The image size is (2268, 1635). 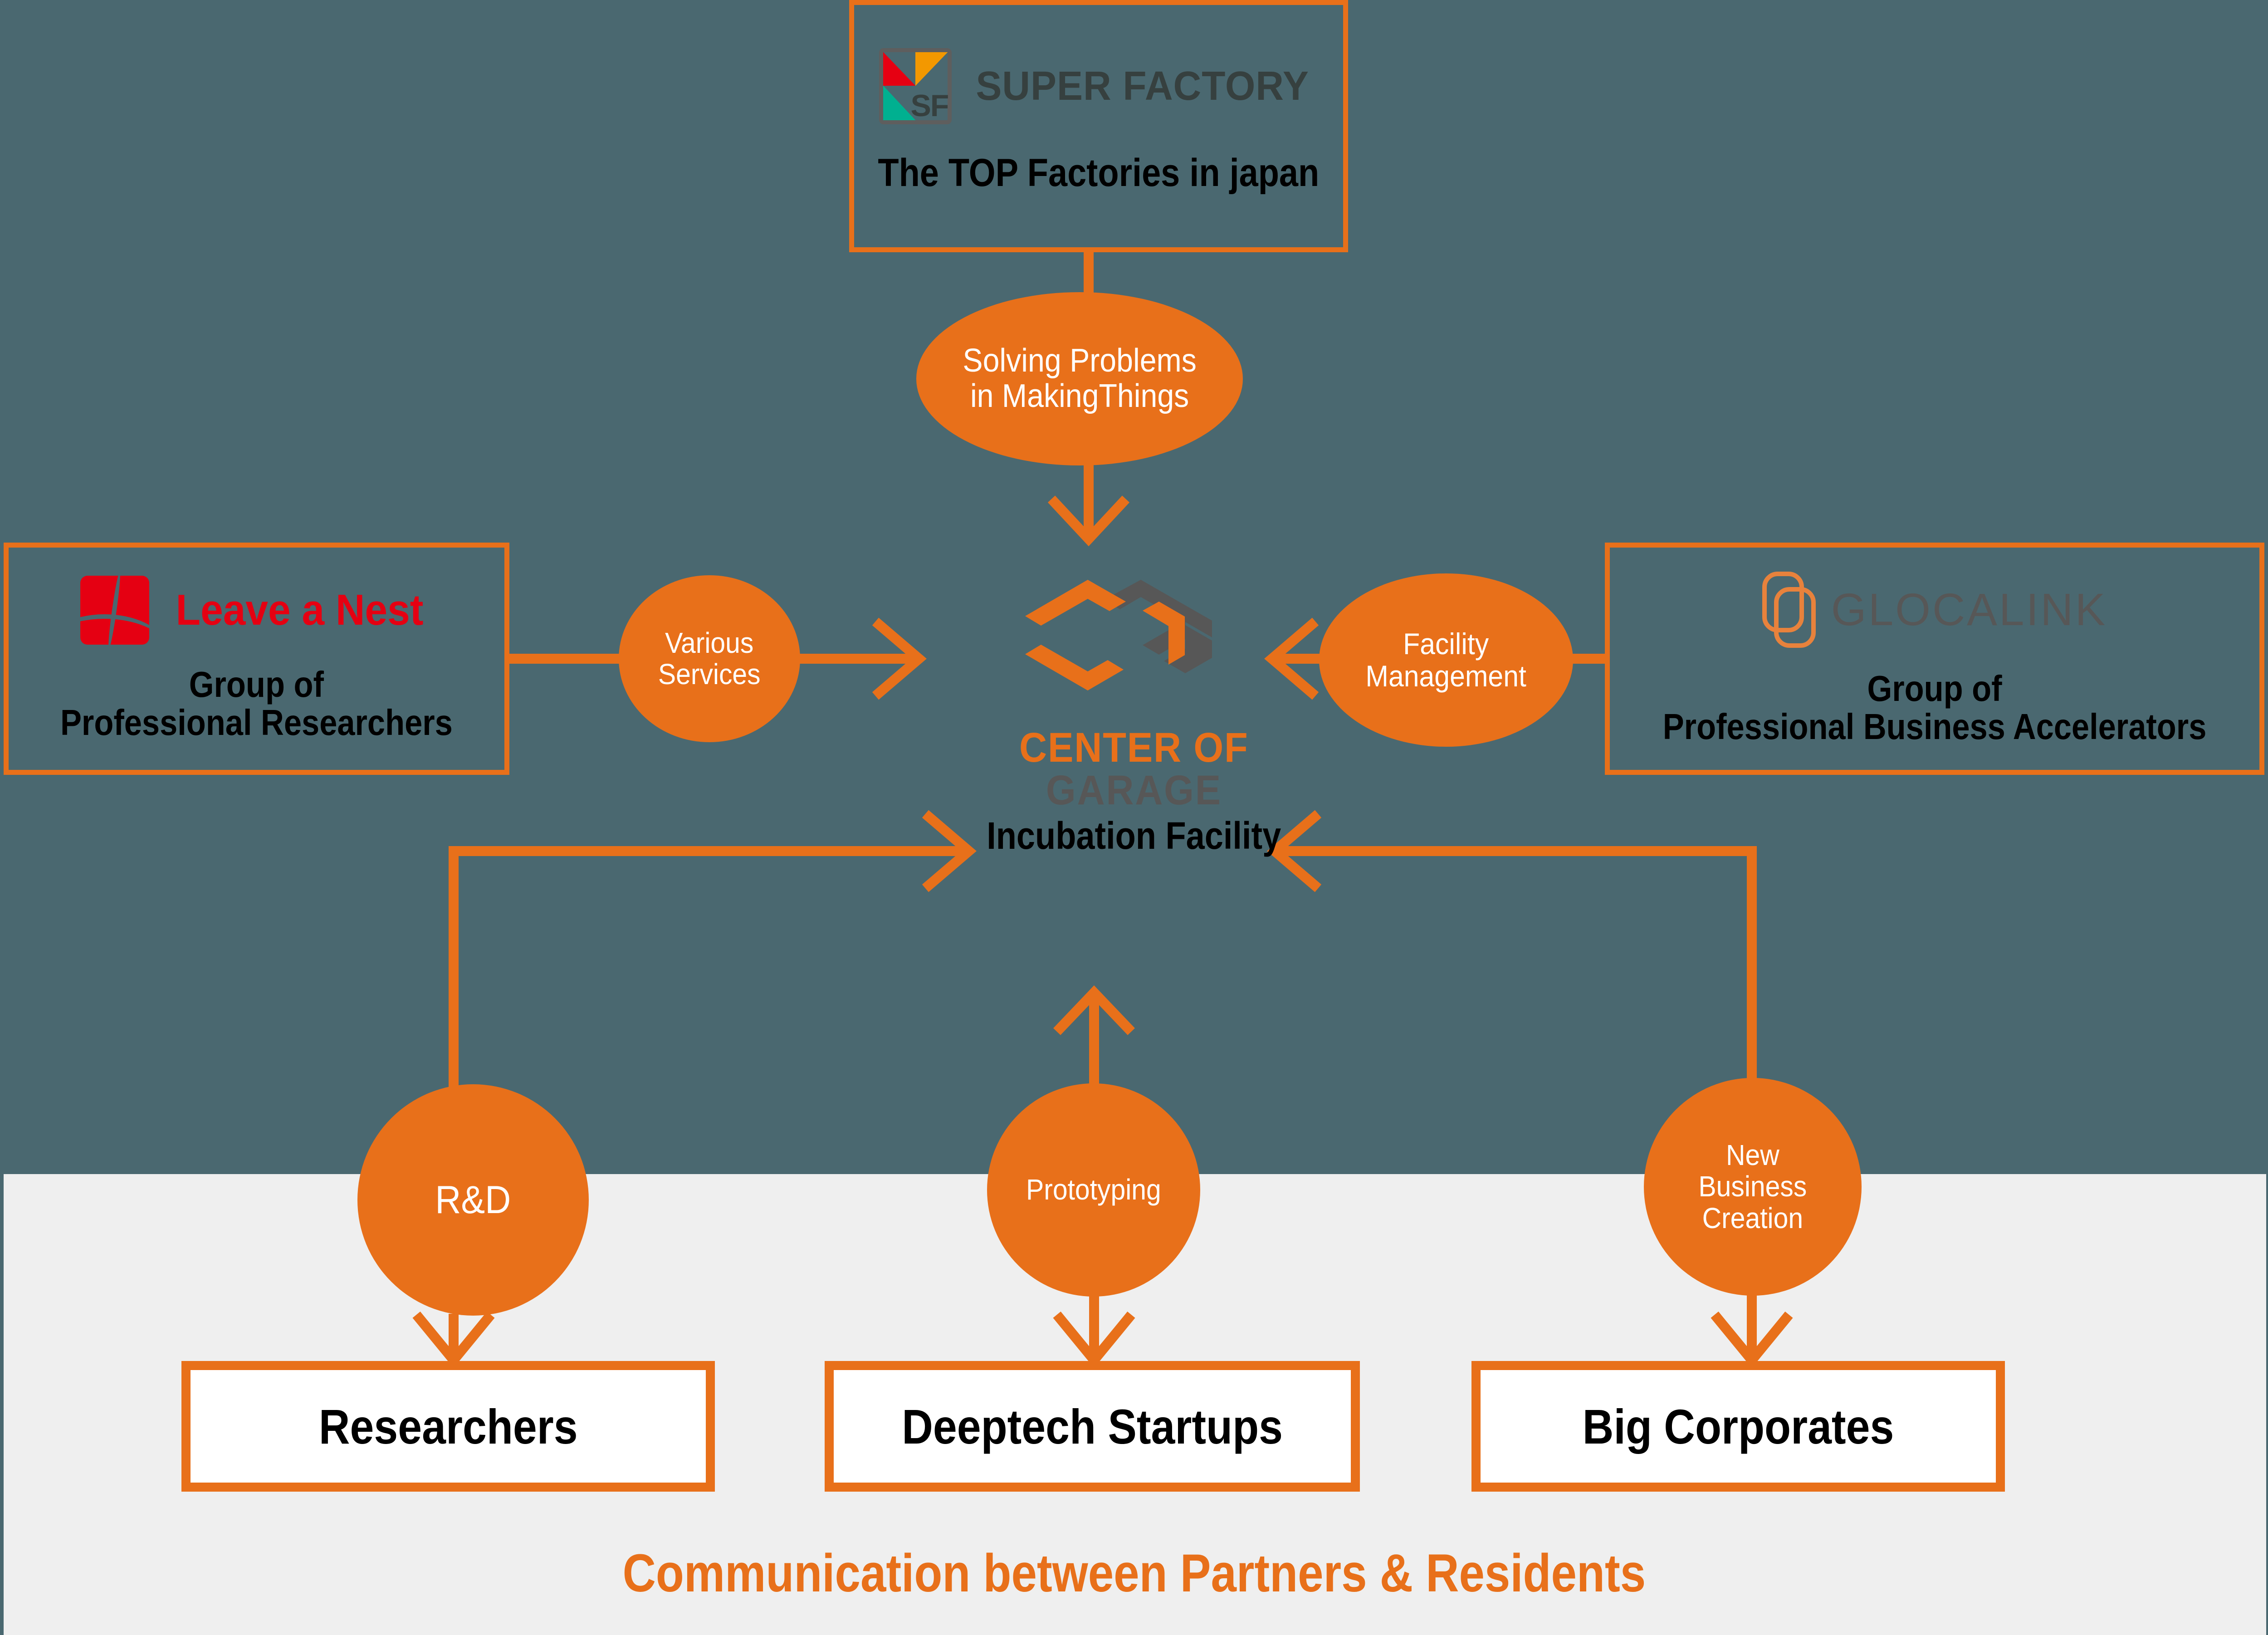 I want to click on resident-card-researchers: Researchers, so click(x=448, y=1426).